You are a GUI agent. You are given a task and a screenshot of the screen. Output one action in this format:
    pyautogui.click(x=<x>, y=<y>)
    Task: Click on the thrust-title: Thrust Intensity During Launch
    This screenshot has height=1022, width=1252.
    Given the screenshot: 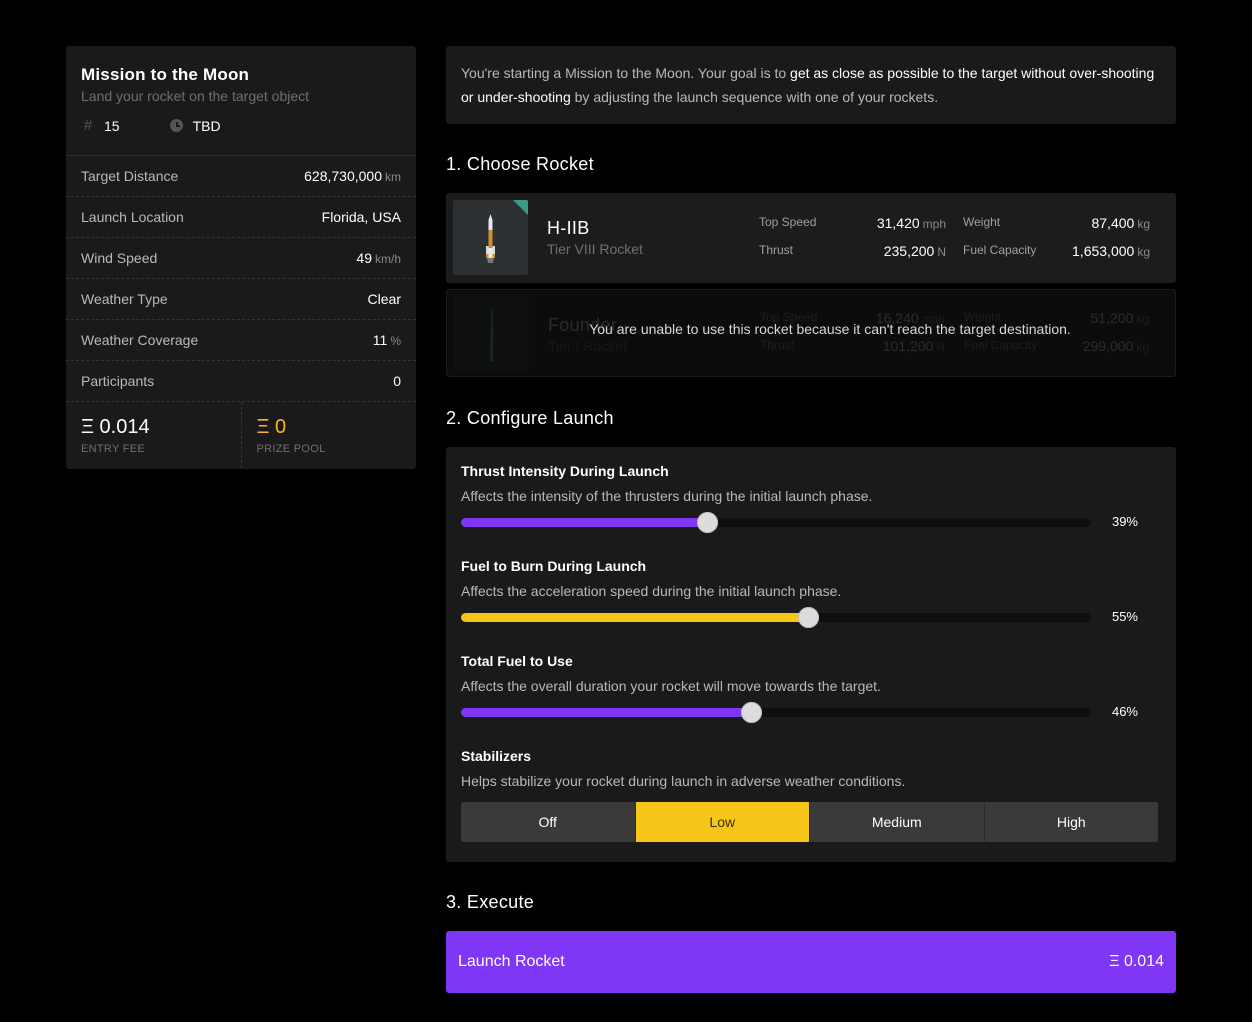 What is the action you would take?
    pyautogui.click(x=565, y=471)
    